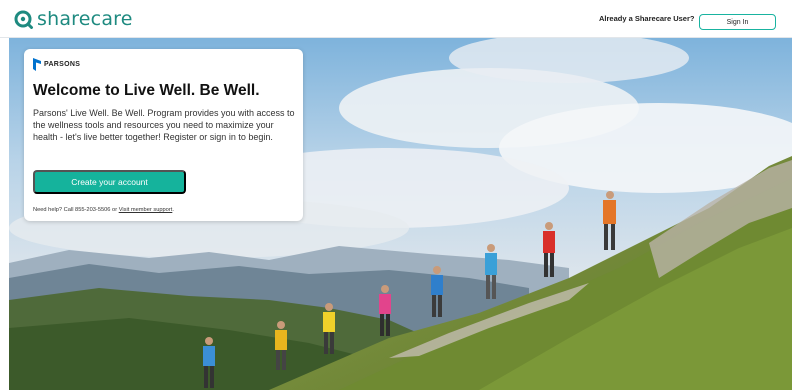 Image resolution: width=792 pixels, height=390 pixels. What do you see at coordinates (737, 22) in the screenshot?
I see `sign-in-button: Sign In` at bounding box center [737, 22].